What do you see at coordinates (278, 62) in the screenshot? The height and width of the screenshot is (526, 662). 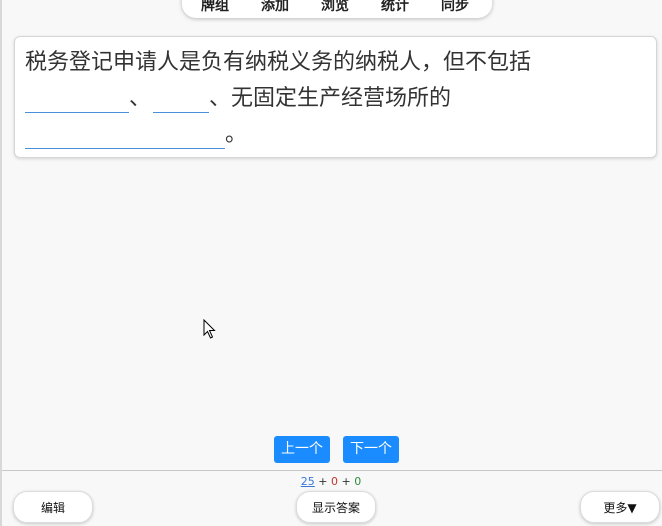 I see `question-line-1: 税务登记申请人是负有纳税义务的纳税人，但不包括` at bounding box center [278, 62].